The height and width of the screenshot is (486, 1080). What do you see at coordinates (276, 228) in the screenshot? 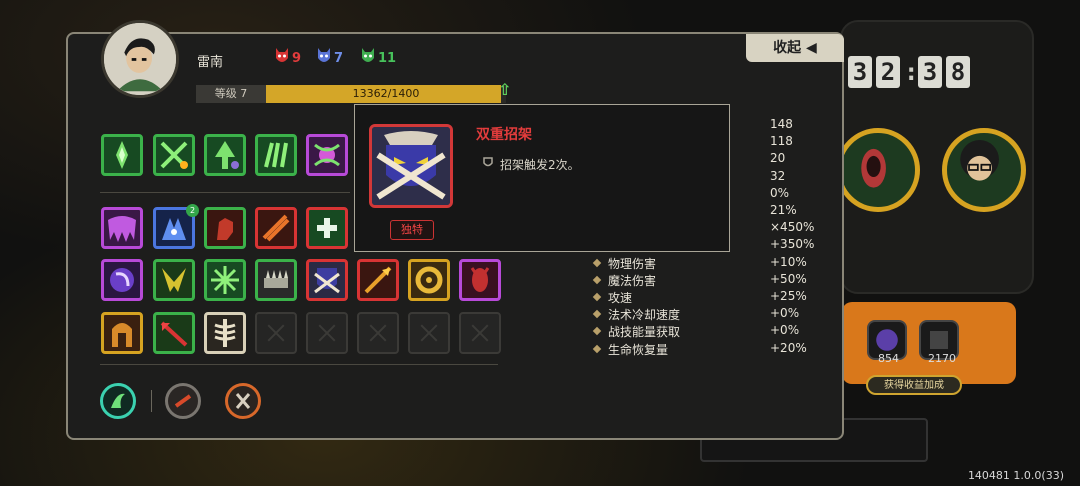
I see `fire-slash-icon` at bounding box center [276, 228].